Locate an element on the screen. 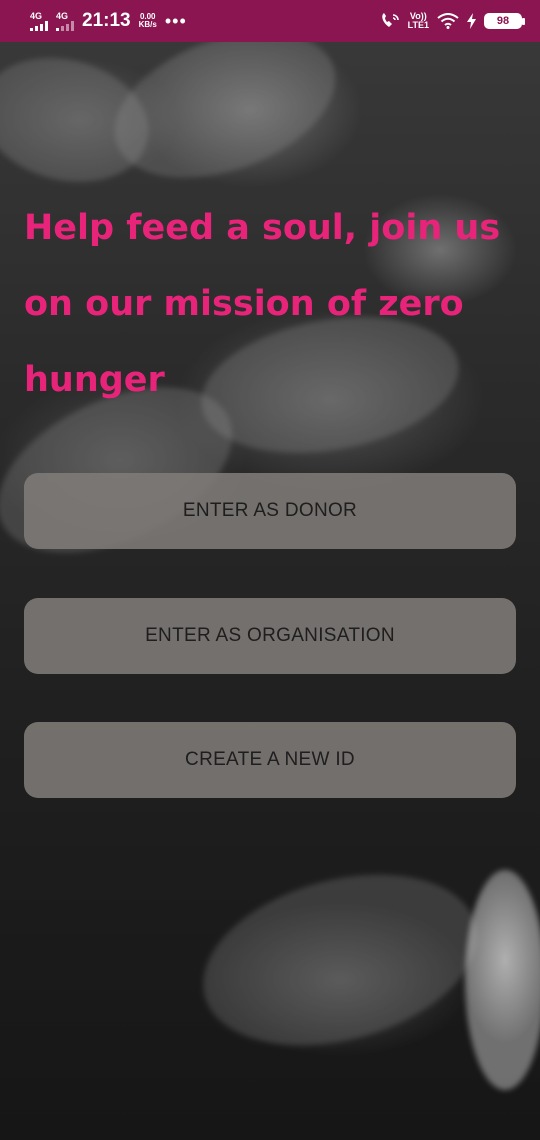 The height and width of the screenshot is (1140, 540). network-speed: 0.00 KB/s is located at coordinates (147, 21).